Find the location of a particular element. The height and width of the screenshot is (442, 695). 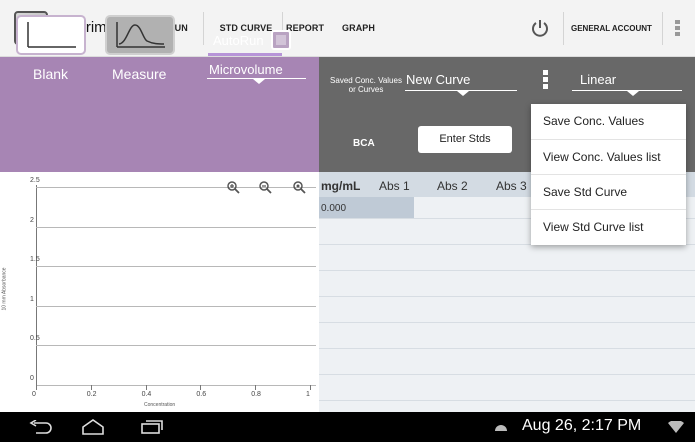

blank-label: Blank is located at coordinates (51, 74).